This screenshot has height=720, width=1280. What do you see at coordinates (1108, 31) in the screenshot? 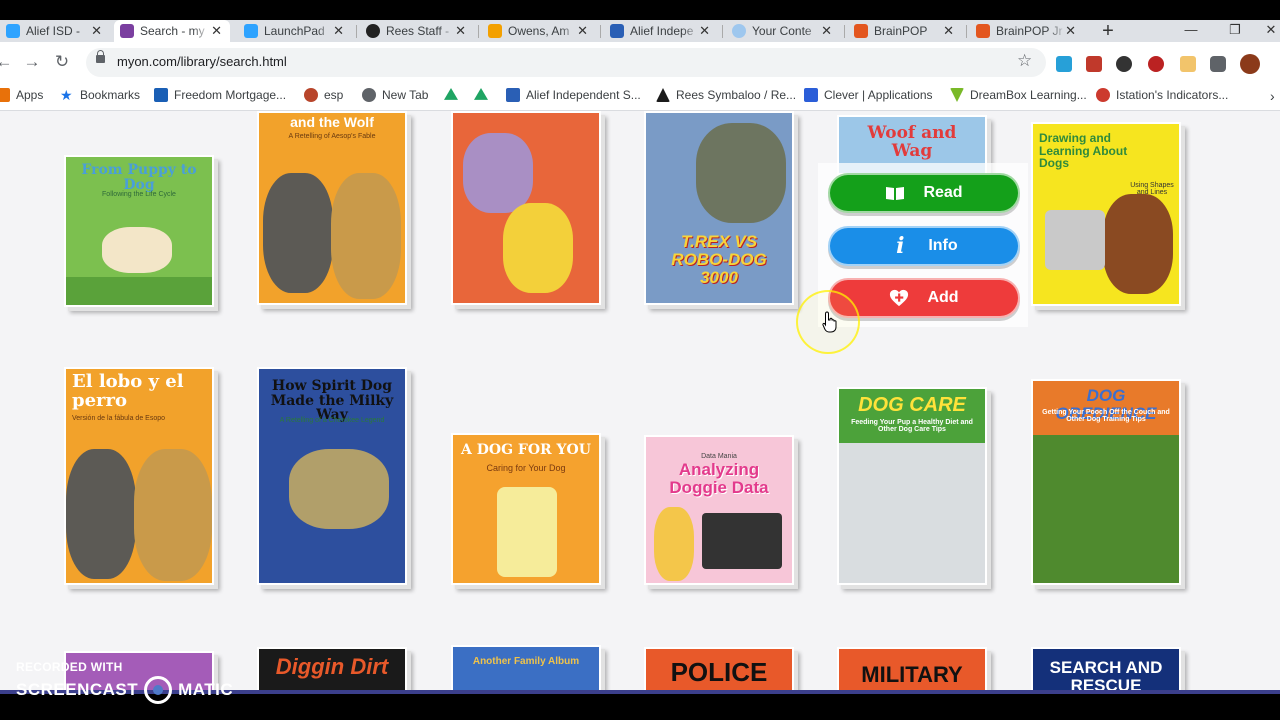
I see `new-tab-plus-icon: +` at bounding box center [1108, 31].